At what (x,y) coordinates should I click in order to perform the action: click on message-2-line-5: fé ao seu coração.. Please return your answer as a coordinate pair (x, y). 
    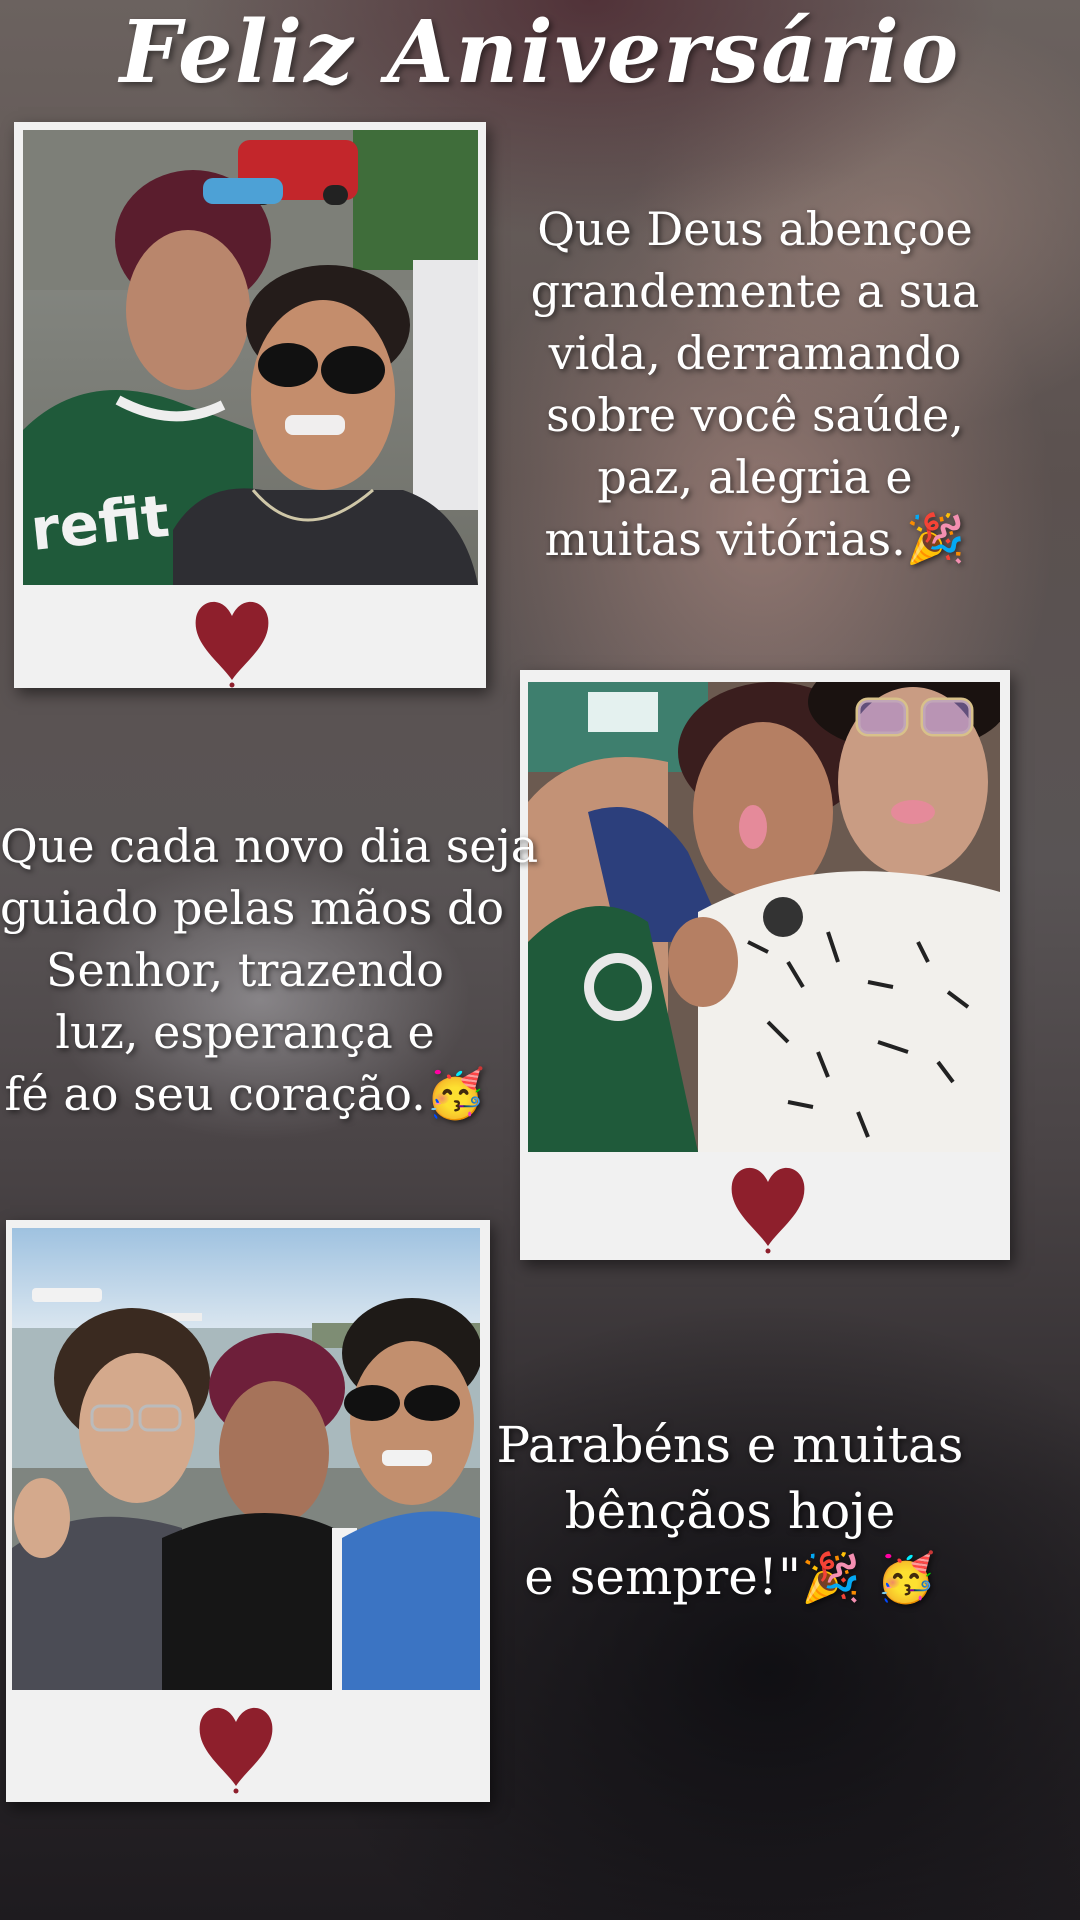
    Looking at the image, I should click on (215, 1094).